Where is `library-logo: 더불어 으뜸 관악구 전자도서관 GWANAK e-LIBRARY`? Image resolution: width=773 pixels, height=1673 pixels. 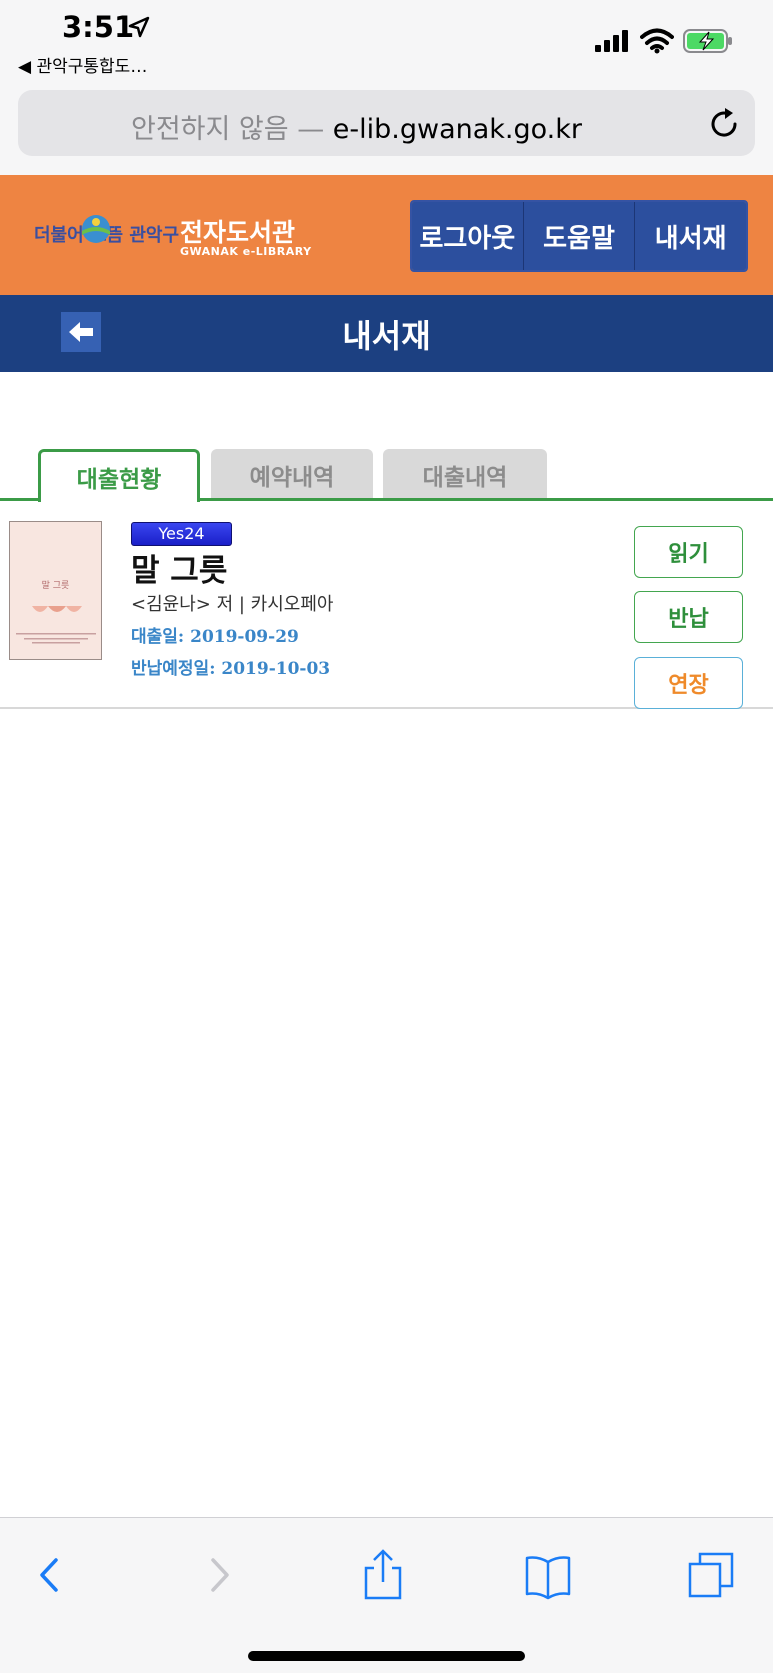
library-logo: 더불어 으뜸 관악구 전자도서관 GWANAK e-LIBRARY is located at coordinates (179, 238).